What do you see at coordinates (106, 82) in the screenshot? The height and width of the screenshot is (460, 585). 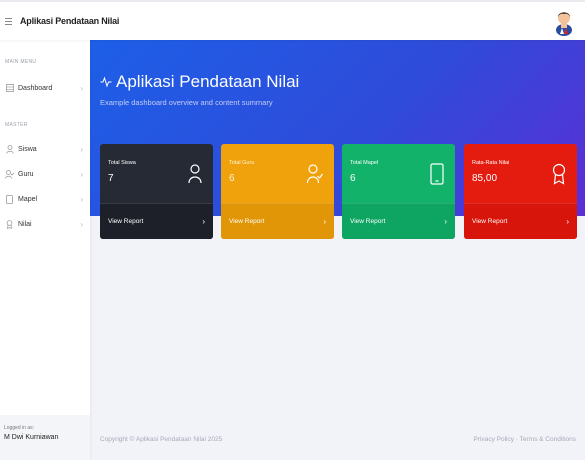 I see `activity-icon` at bounding box center [106, 82].